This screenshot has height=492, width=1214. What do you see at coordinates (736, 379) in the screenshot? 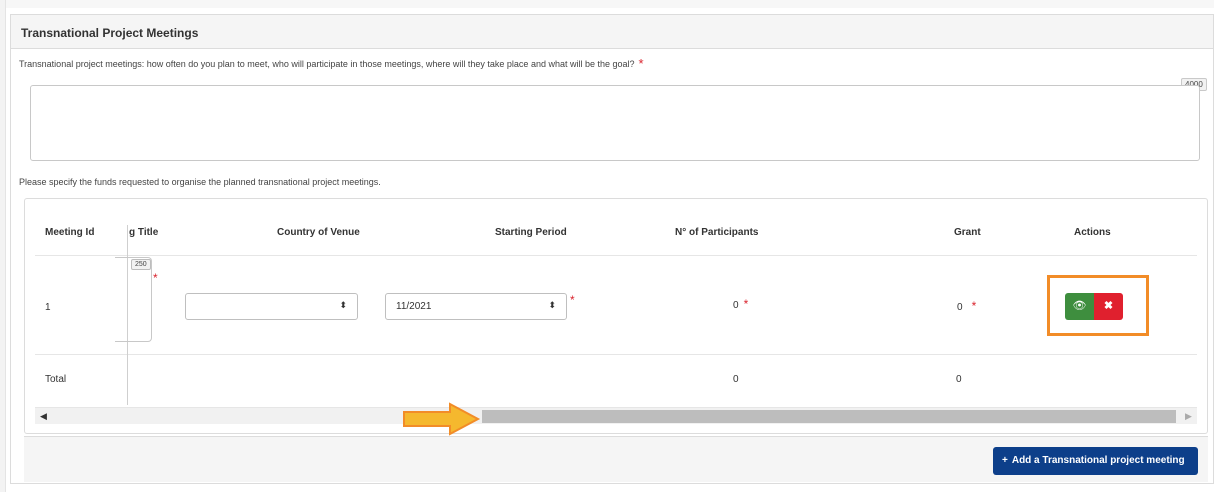
I see `total-participants: 0` at bounding box center [736, 379].